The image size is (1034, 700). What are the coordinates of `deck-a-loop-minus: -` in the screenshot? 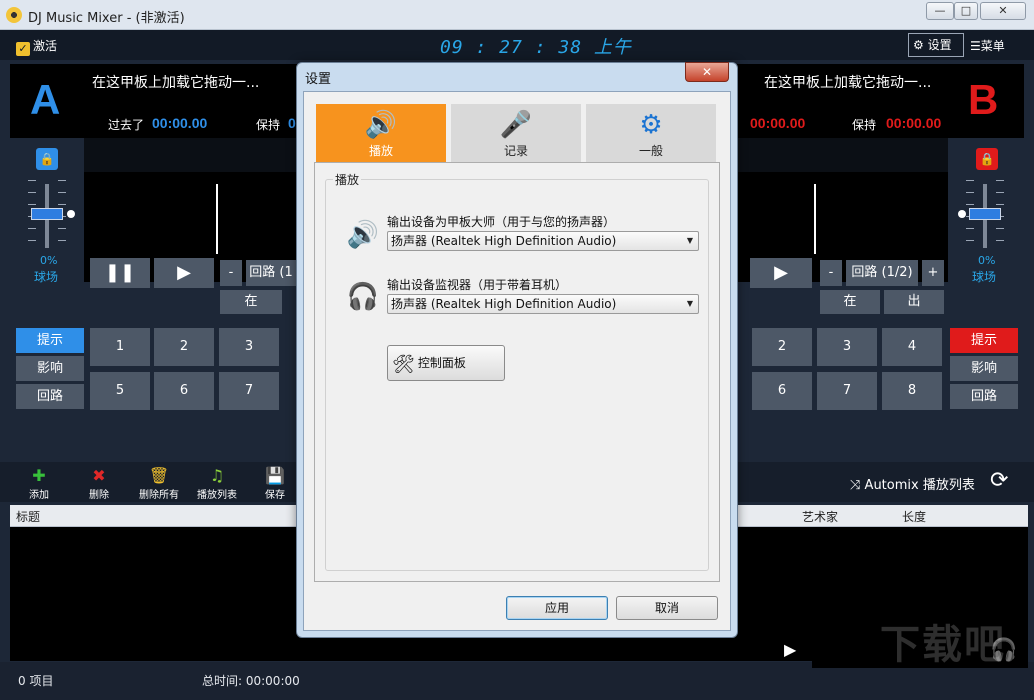 It's located at (231, 273).